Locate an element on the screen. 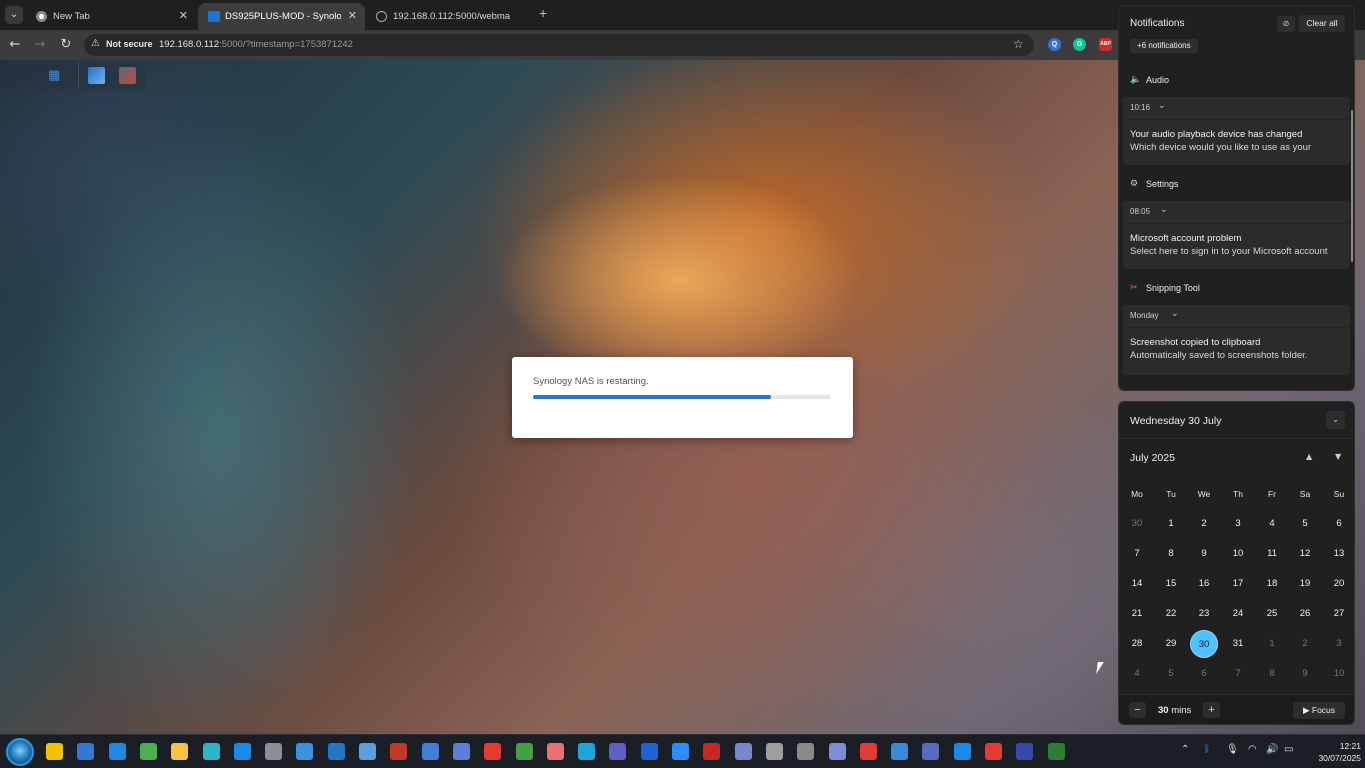  chrome-beta-icon is located at coordinates (493, 751).